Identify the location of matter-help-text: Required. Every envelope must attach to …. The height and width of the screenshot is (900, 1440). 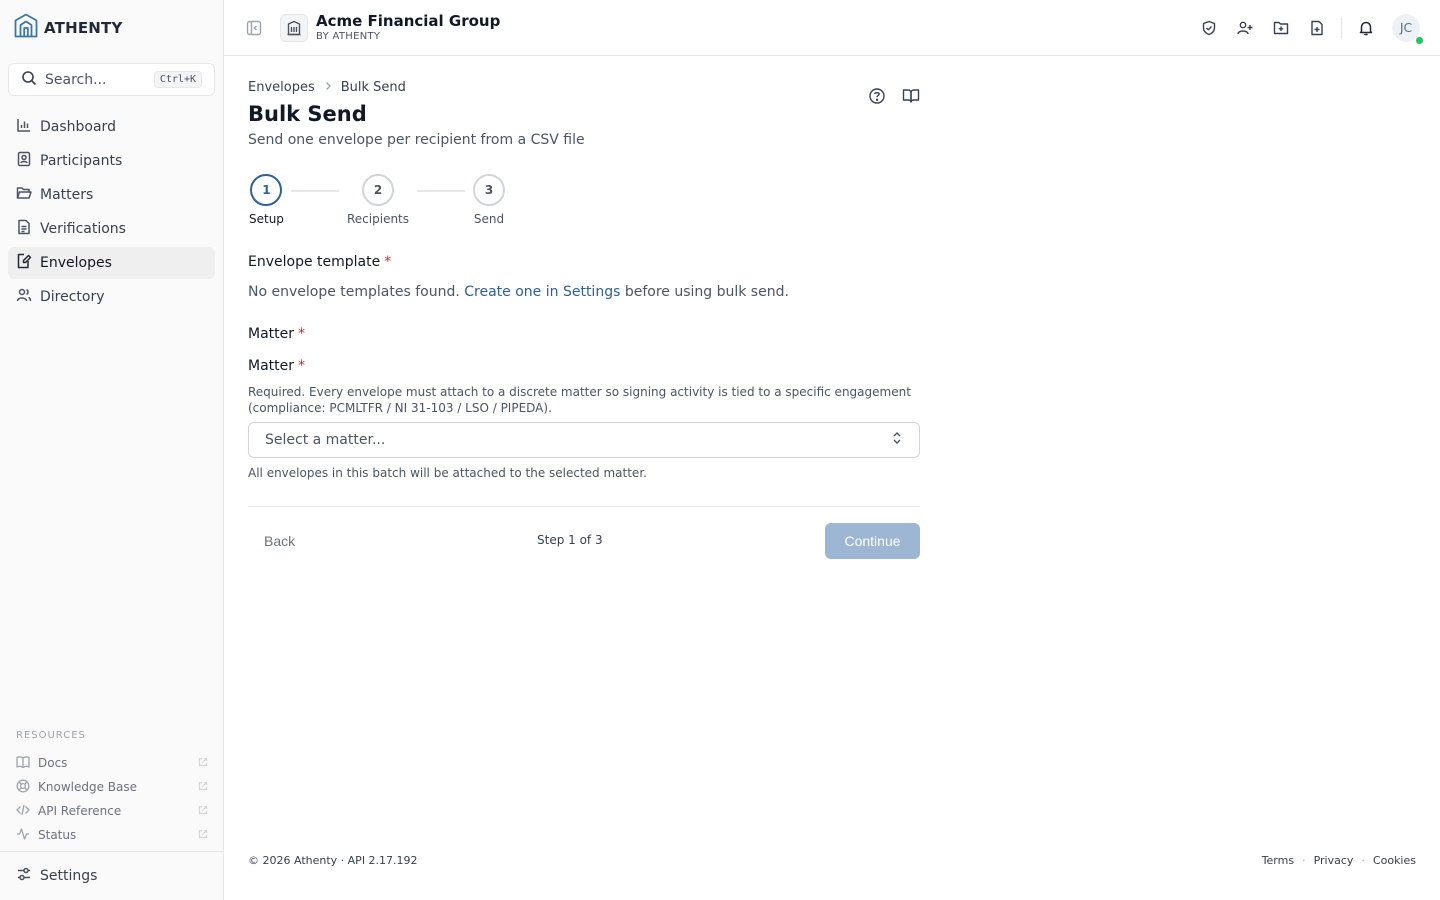
(579, 400).